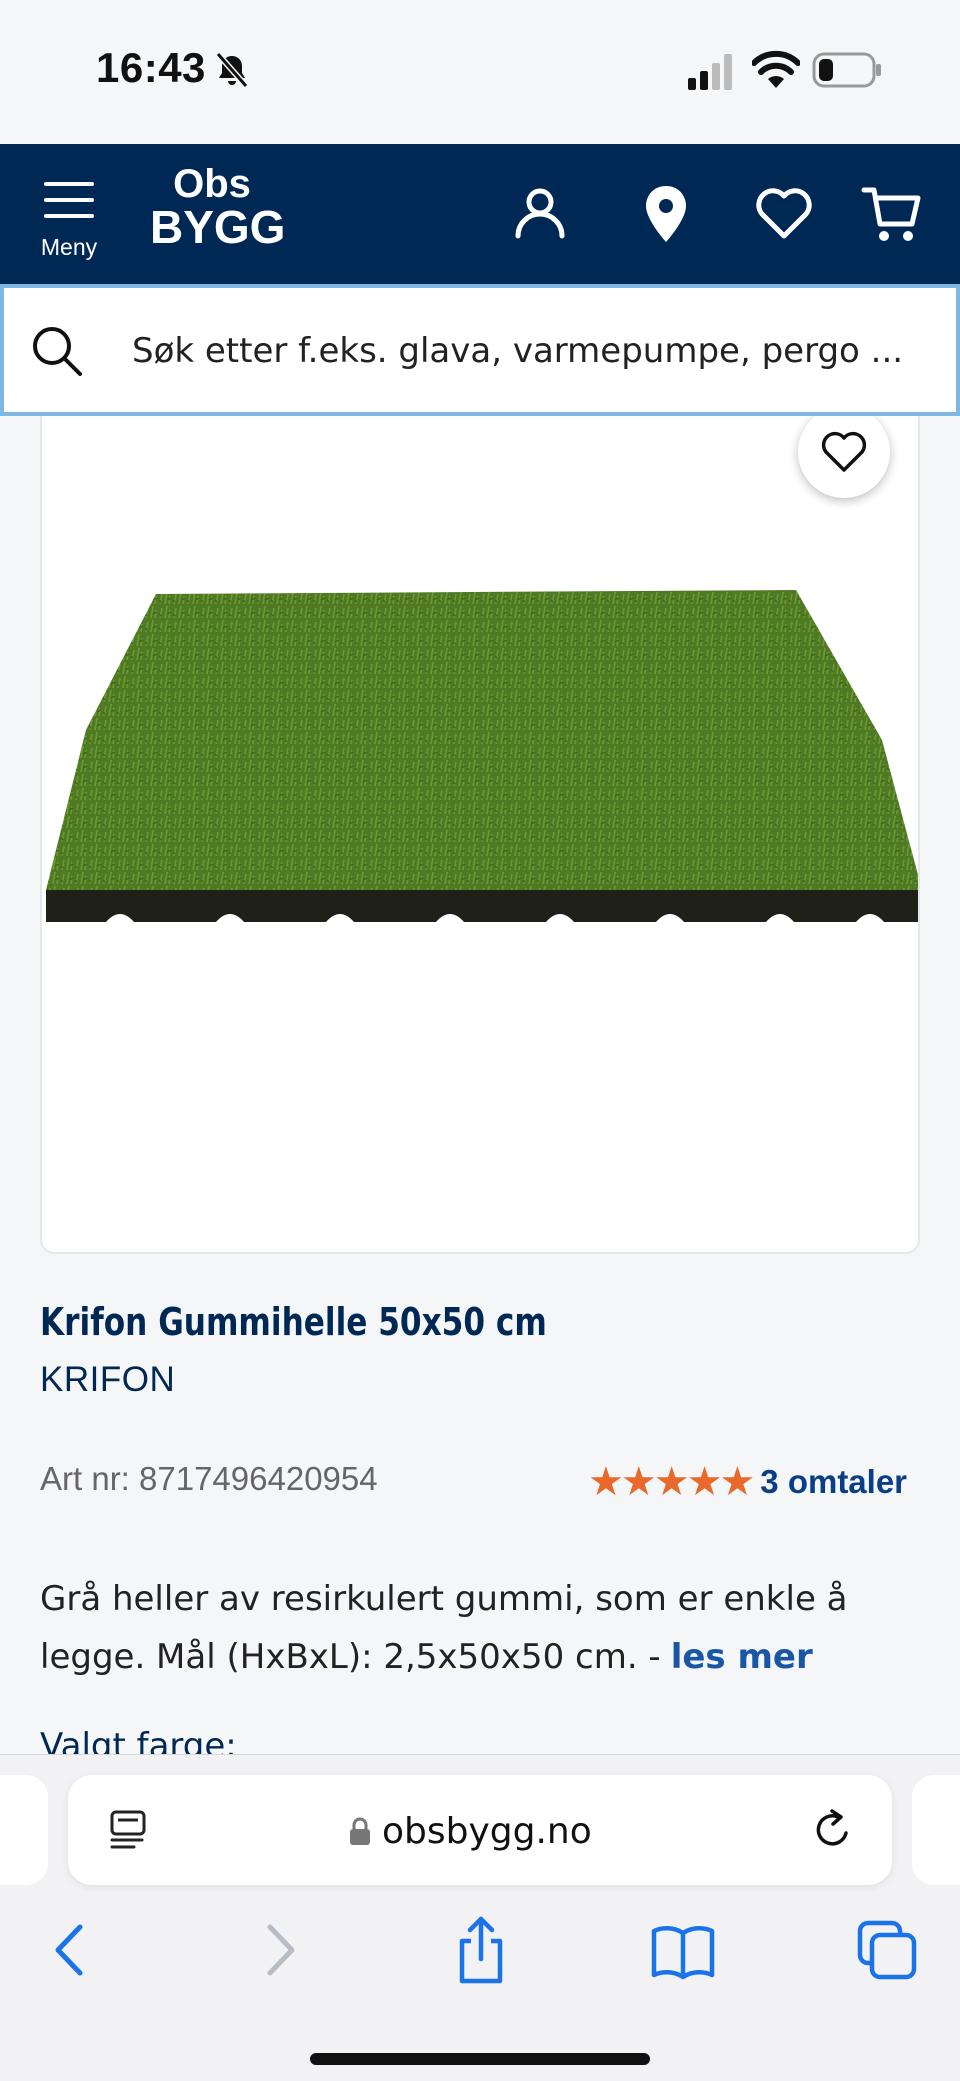 The width and height of the screenshot is (960, 2081). I want to click on search-bar, so click(480, 350).